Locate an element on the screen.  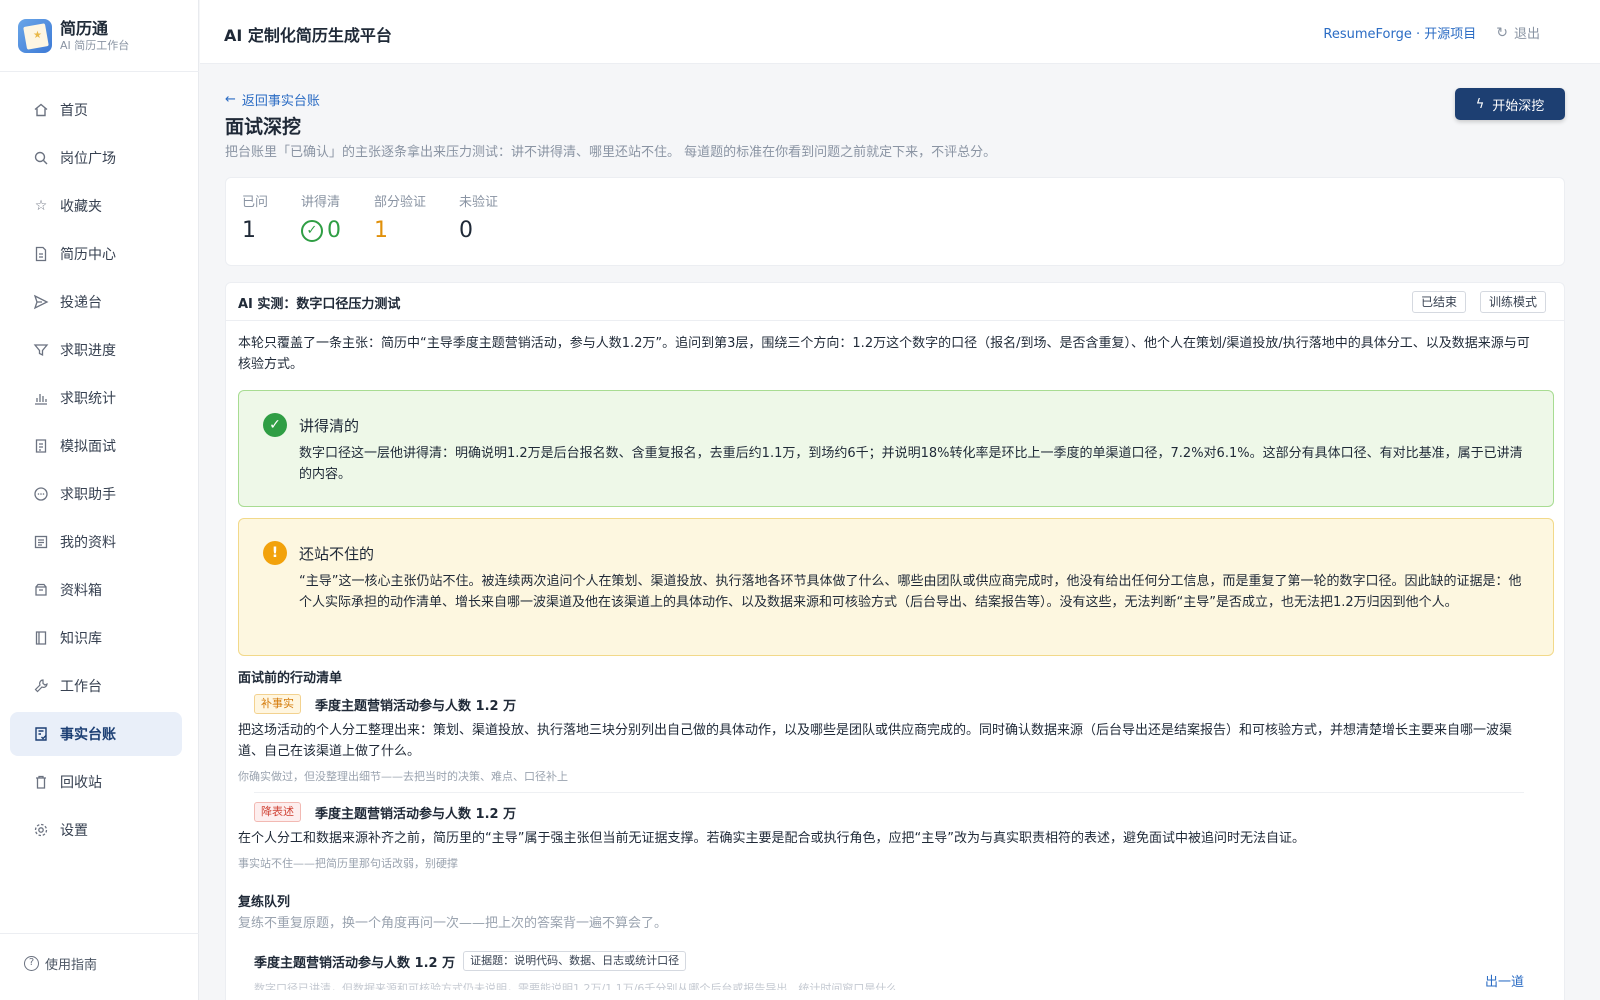
stat-value: 0 is located at coordinates (466, 230).